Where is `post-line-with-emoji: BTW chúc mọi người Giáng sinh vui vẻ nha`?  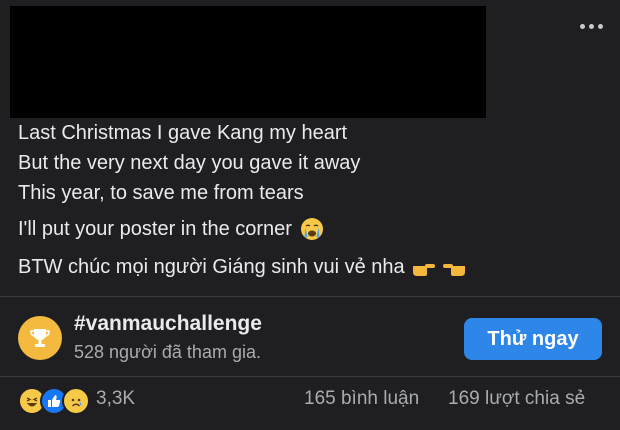 post-line-with-emoji: BTW chúc mọi người Giáng sinh vui vẻ nha is located at coordinates (242, 267).